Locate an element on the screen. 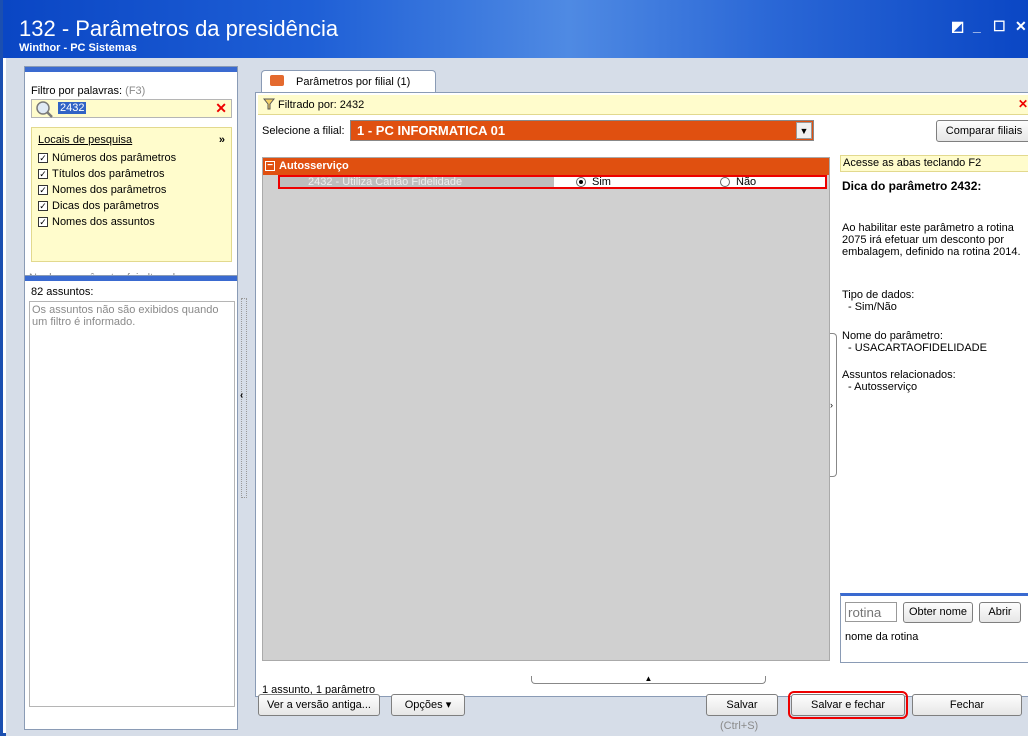  subjects-count: 82 assuntos: is located at coordinates (62, 292).